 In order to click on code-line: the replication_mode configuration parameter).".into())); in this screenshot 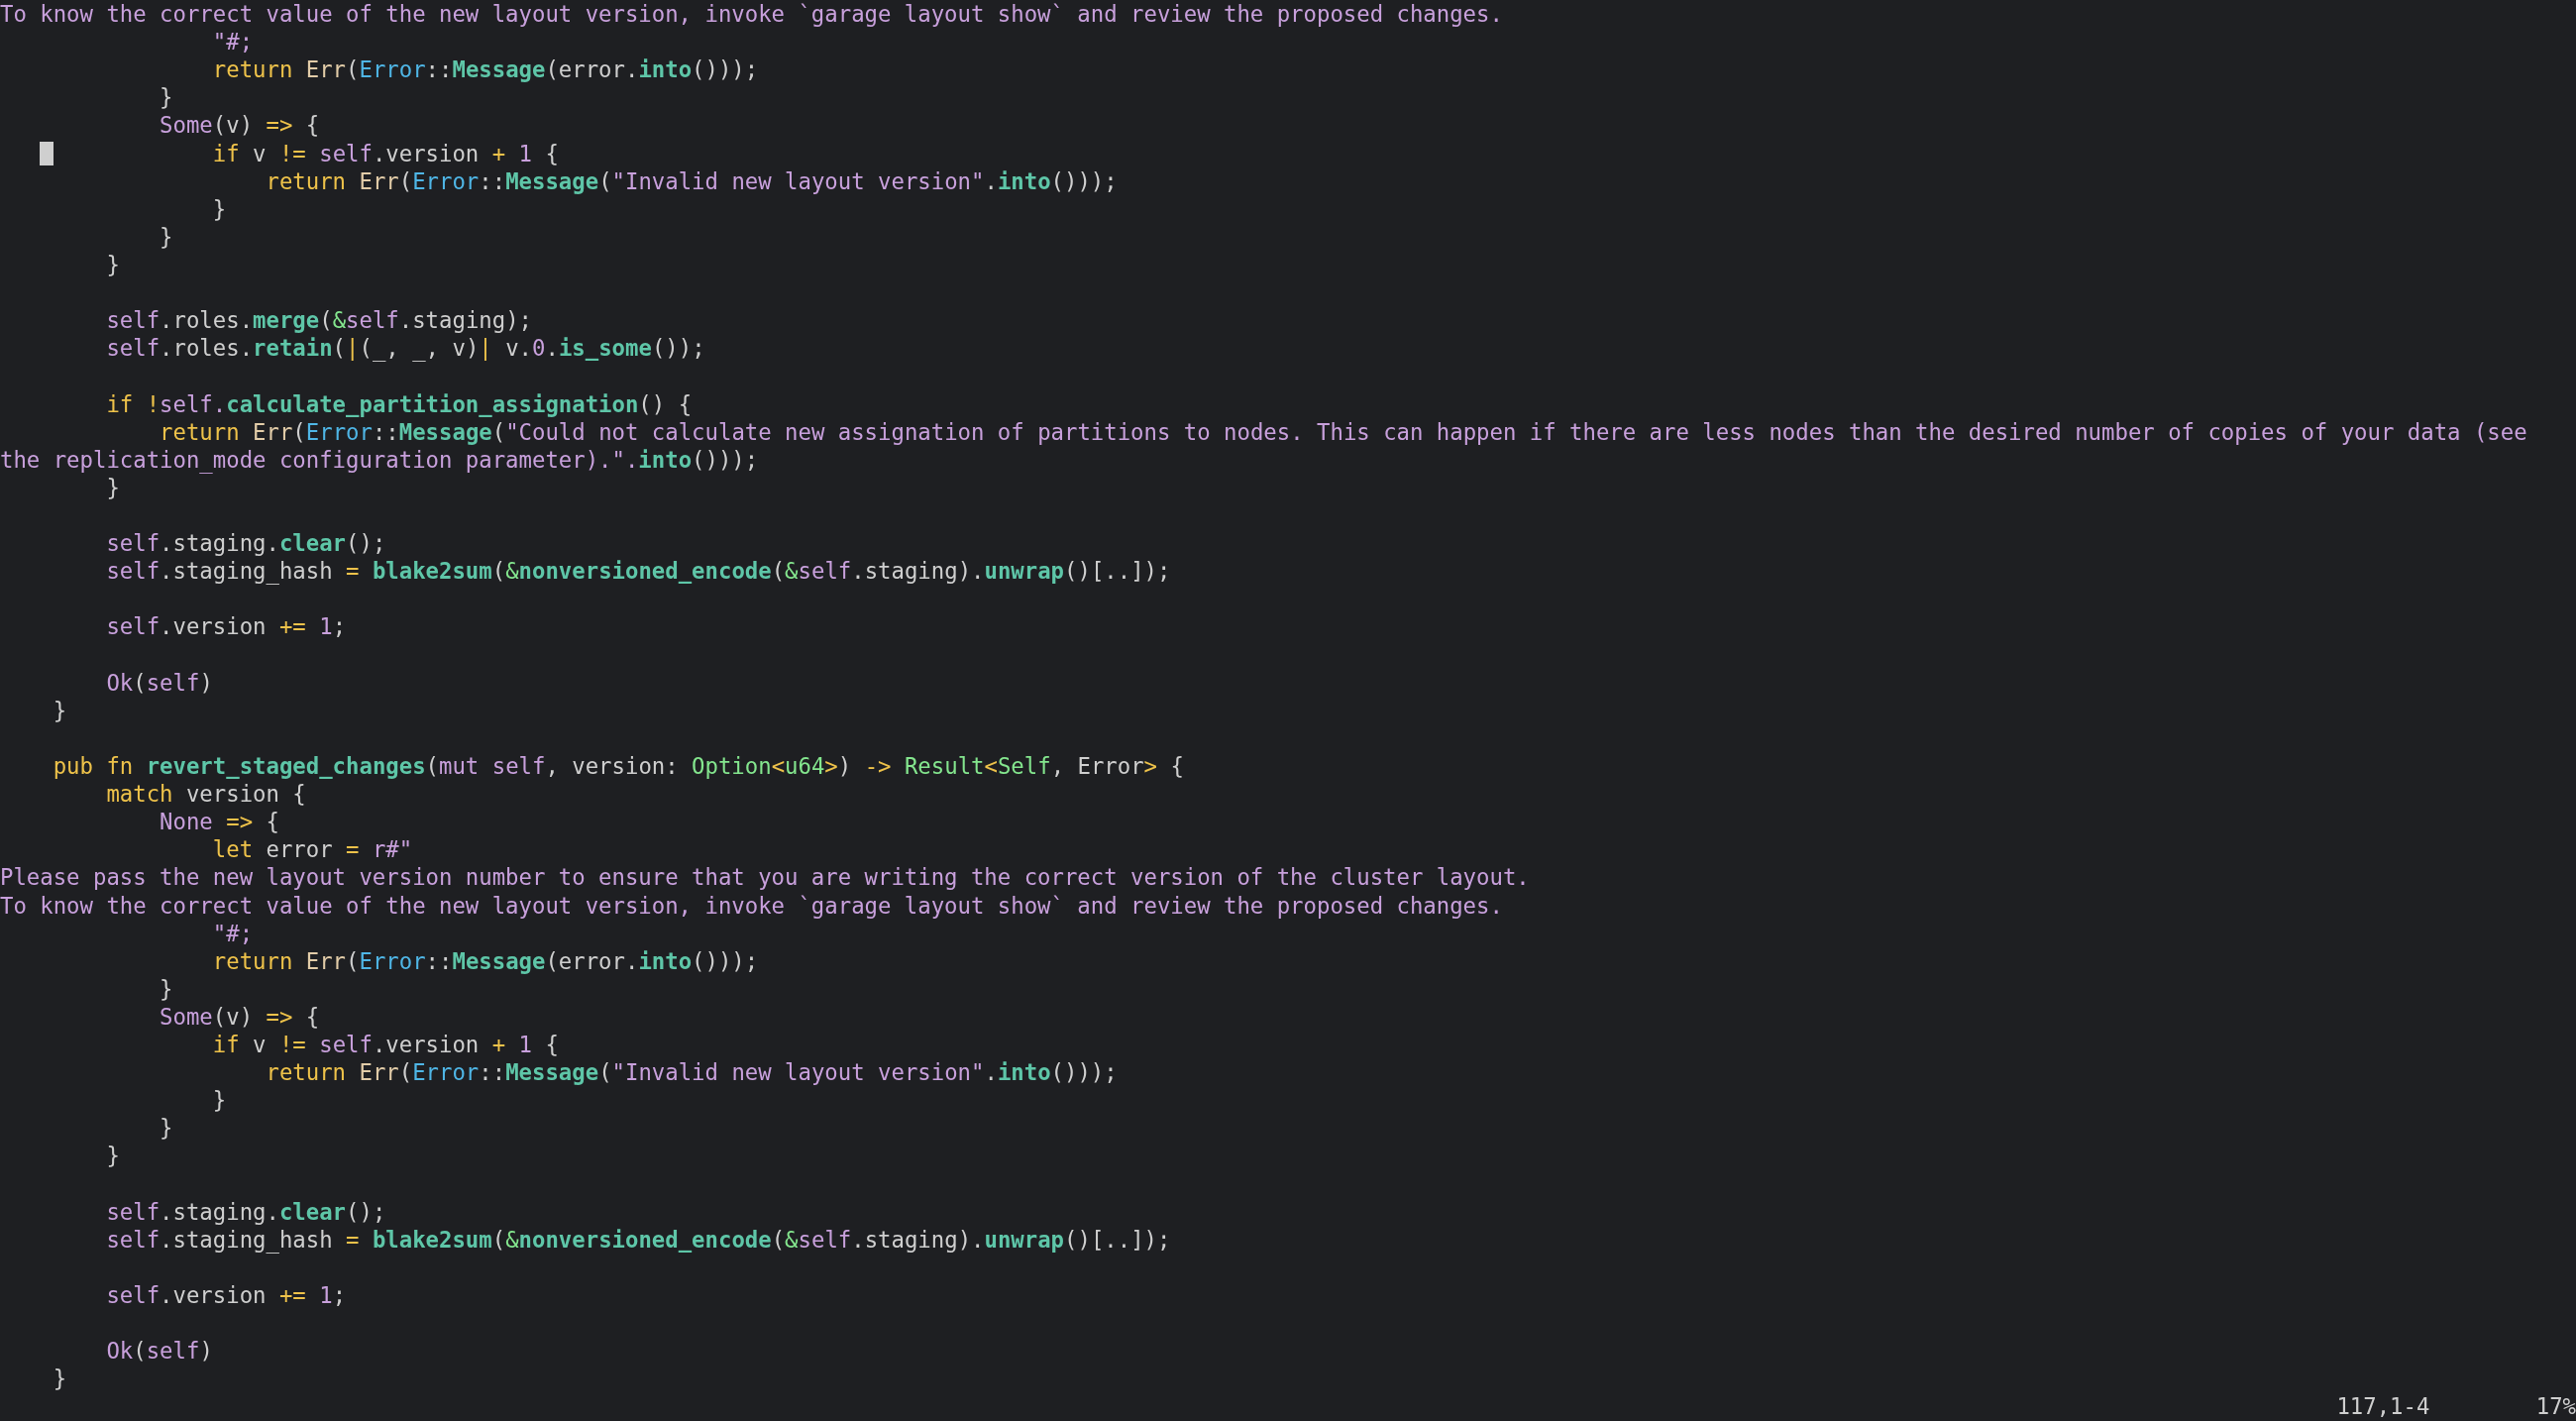, I will do `click(380, 459)`.